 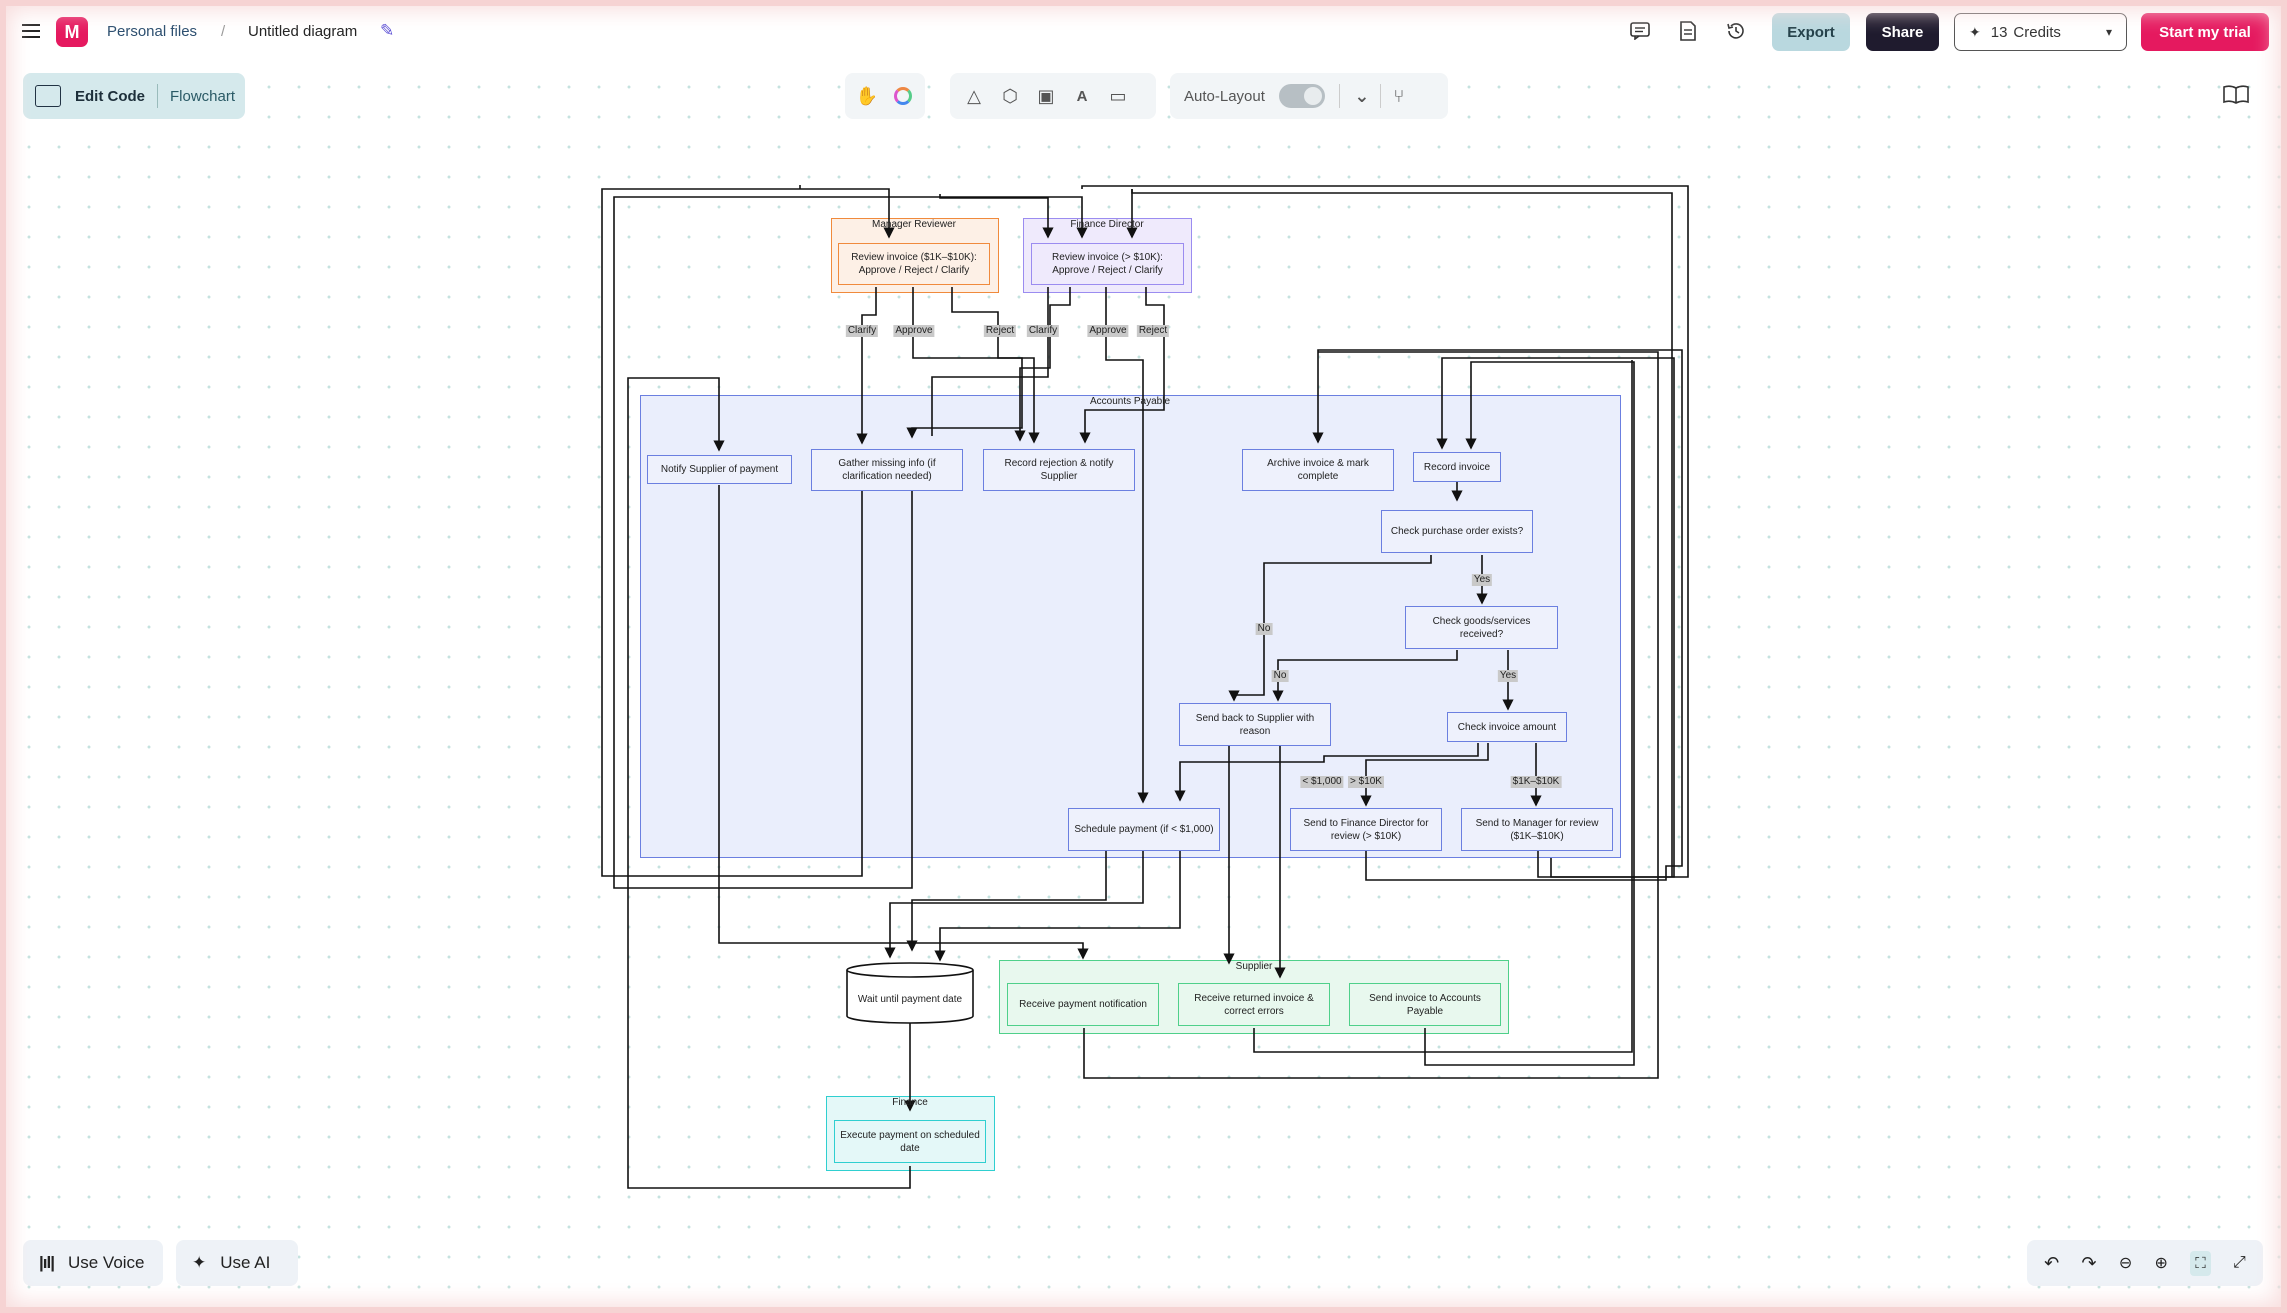 What do you see at coordinates (1536, 782) in the screenshot?
I see `edge-label-amount-mid: $1K–$10K` at bounding box center [1536, 782].